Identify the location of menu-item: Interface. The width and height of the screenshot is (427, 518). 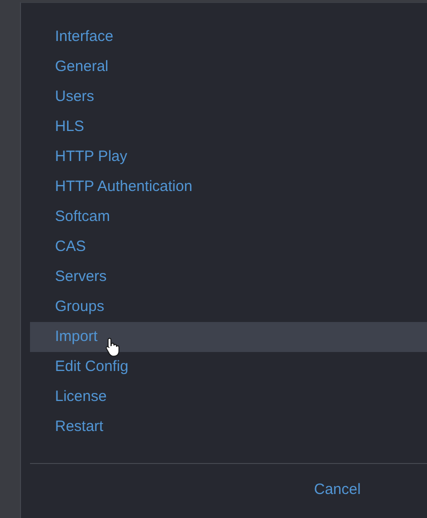
(228, 37).